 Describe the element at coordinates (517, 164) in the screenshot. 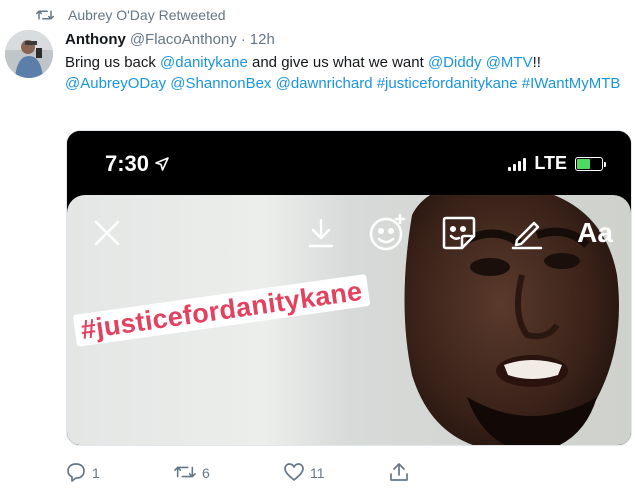

I see `signal-icon` at that location.